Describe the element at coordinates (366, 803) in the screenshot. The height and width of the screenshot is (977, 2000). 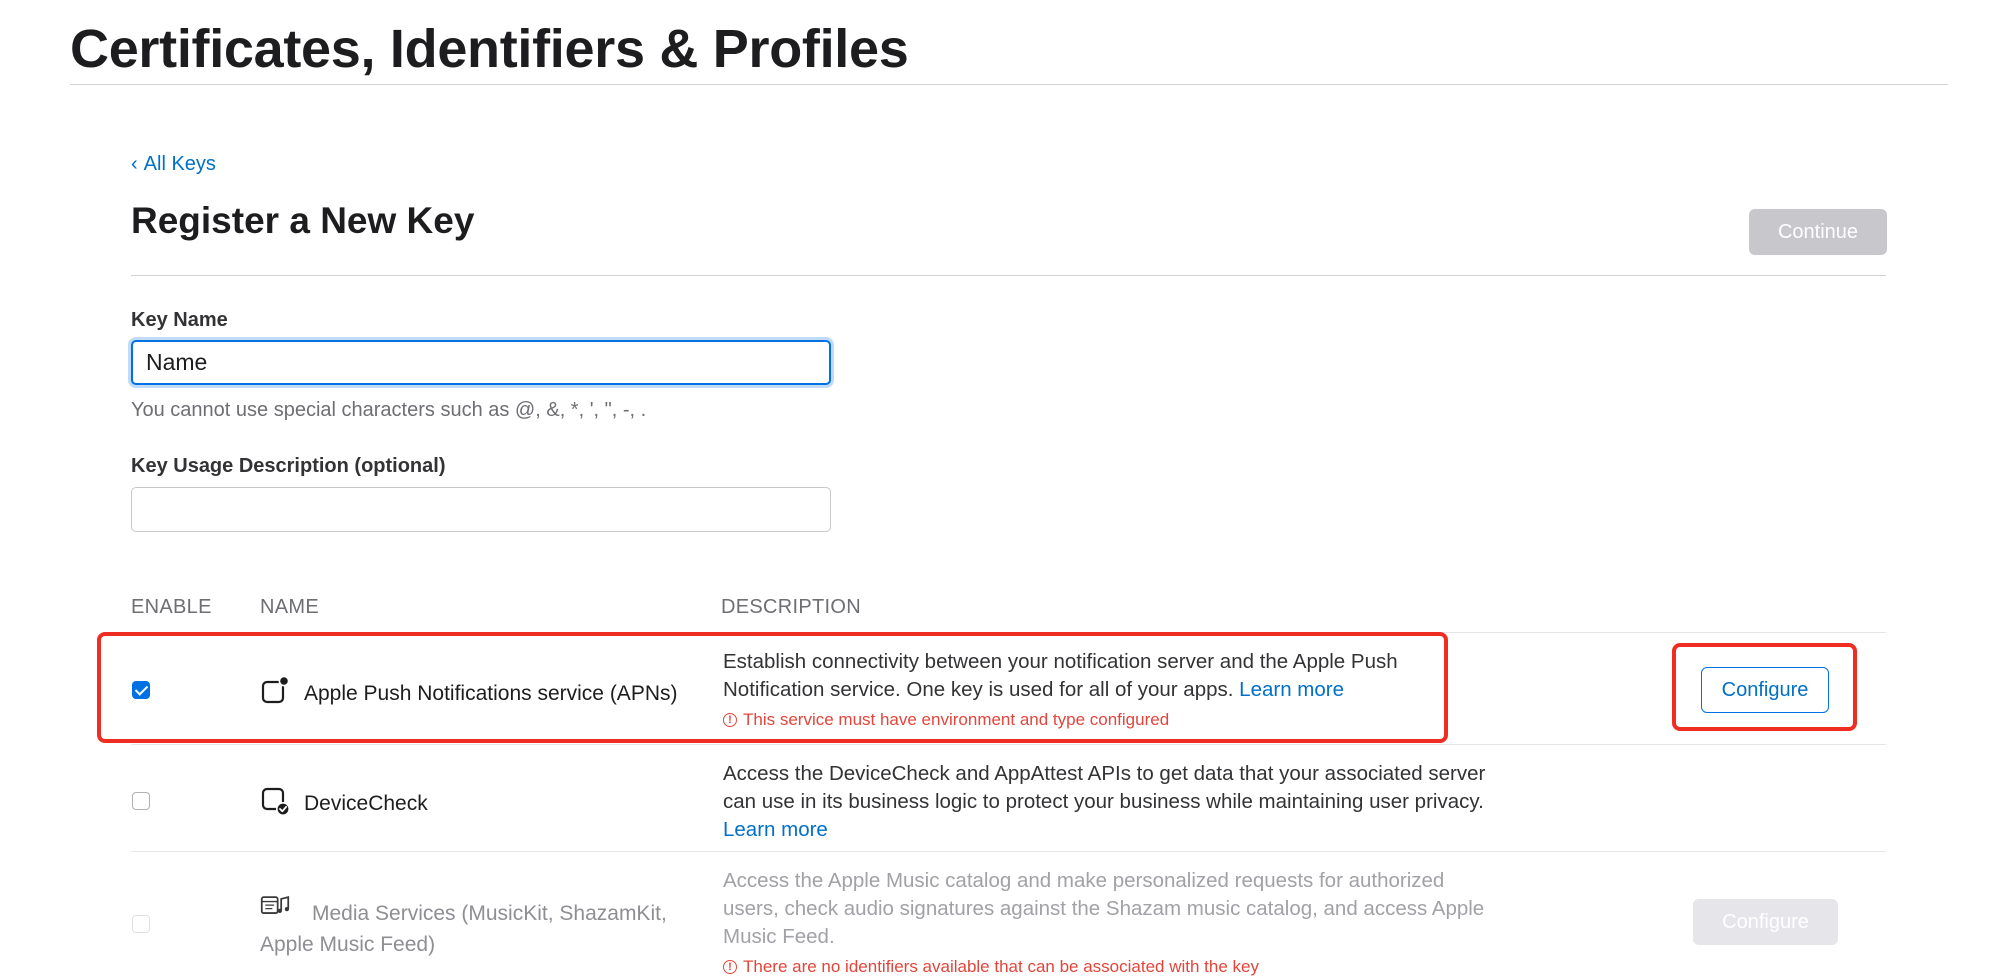
I see `service-name-devicecheck: DeviceCheck` at that location.